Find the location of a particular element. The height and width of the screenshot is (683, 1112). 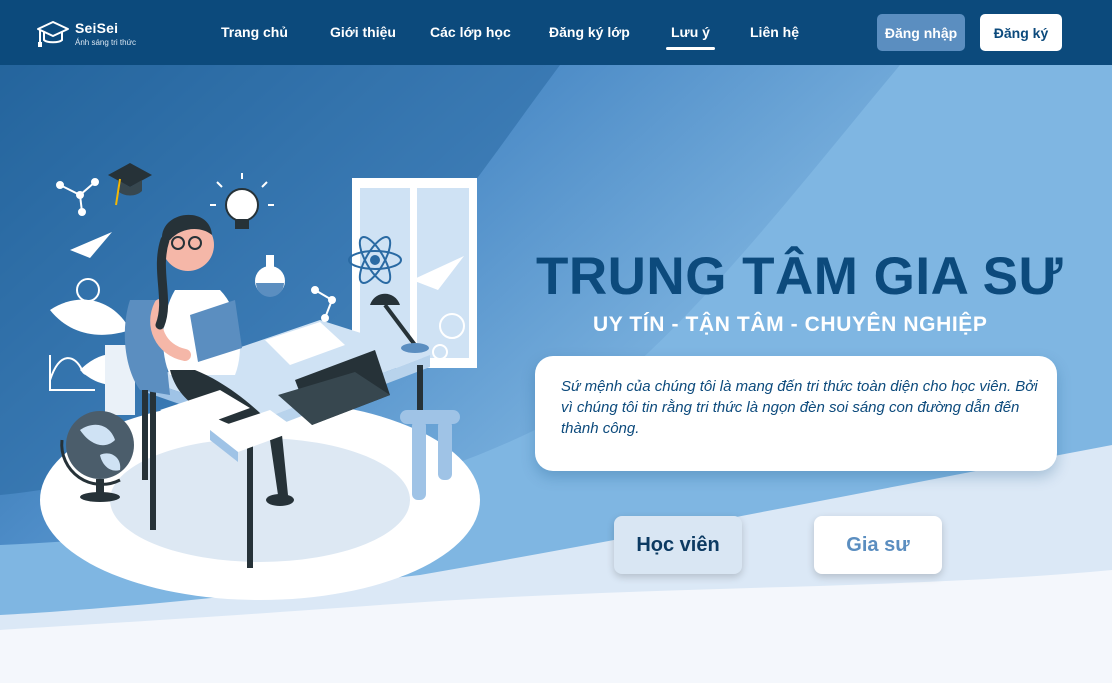

nav-item-about: Giới thiệu is located at coordinates (363, 32).